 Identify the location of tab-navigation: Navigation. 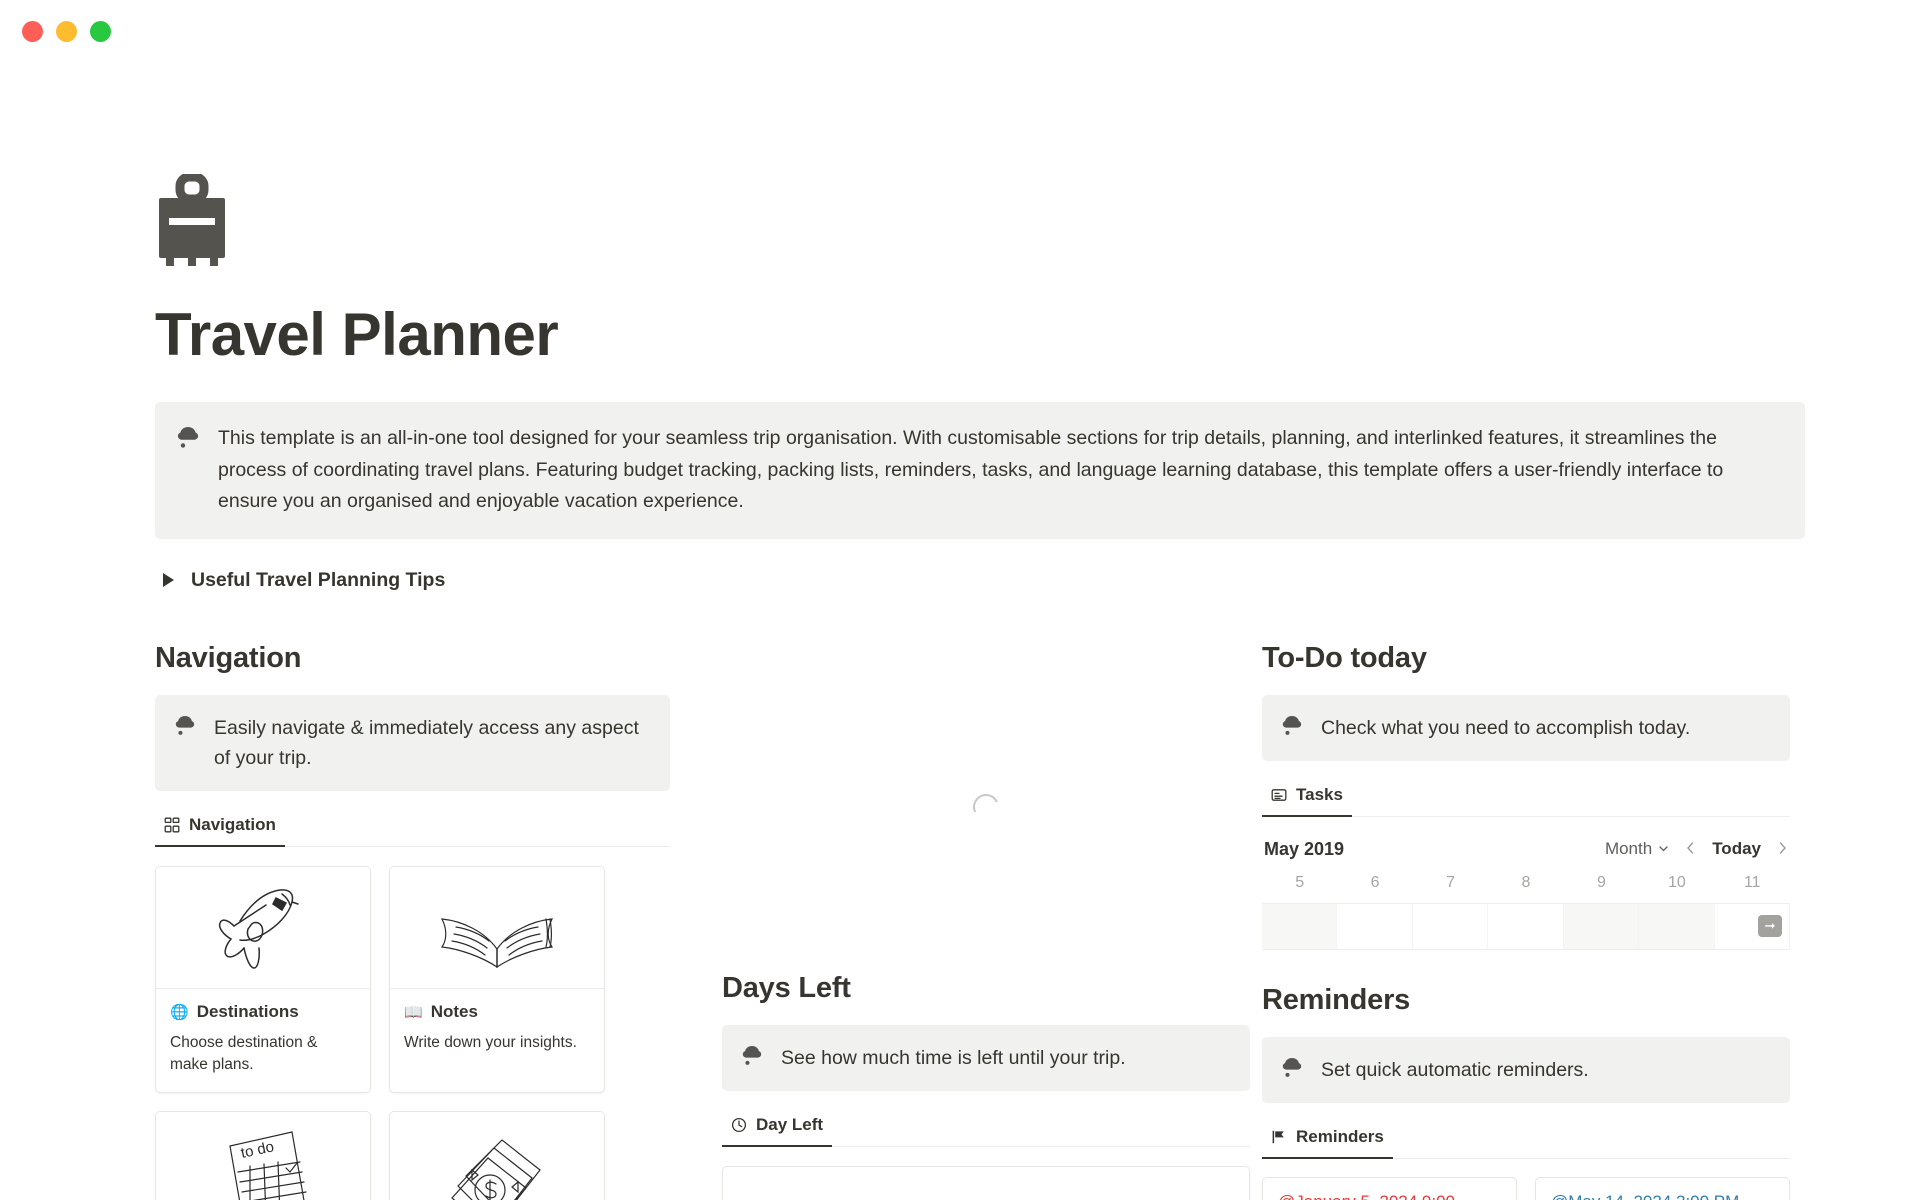
(220, 831).